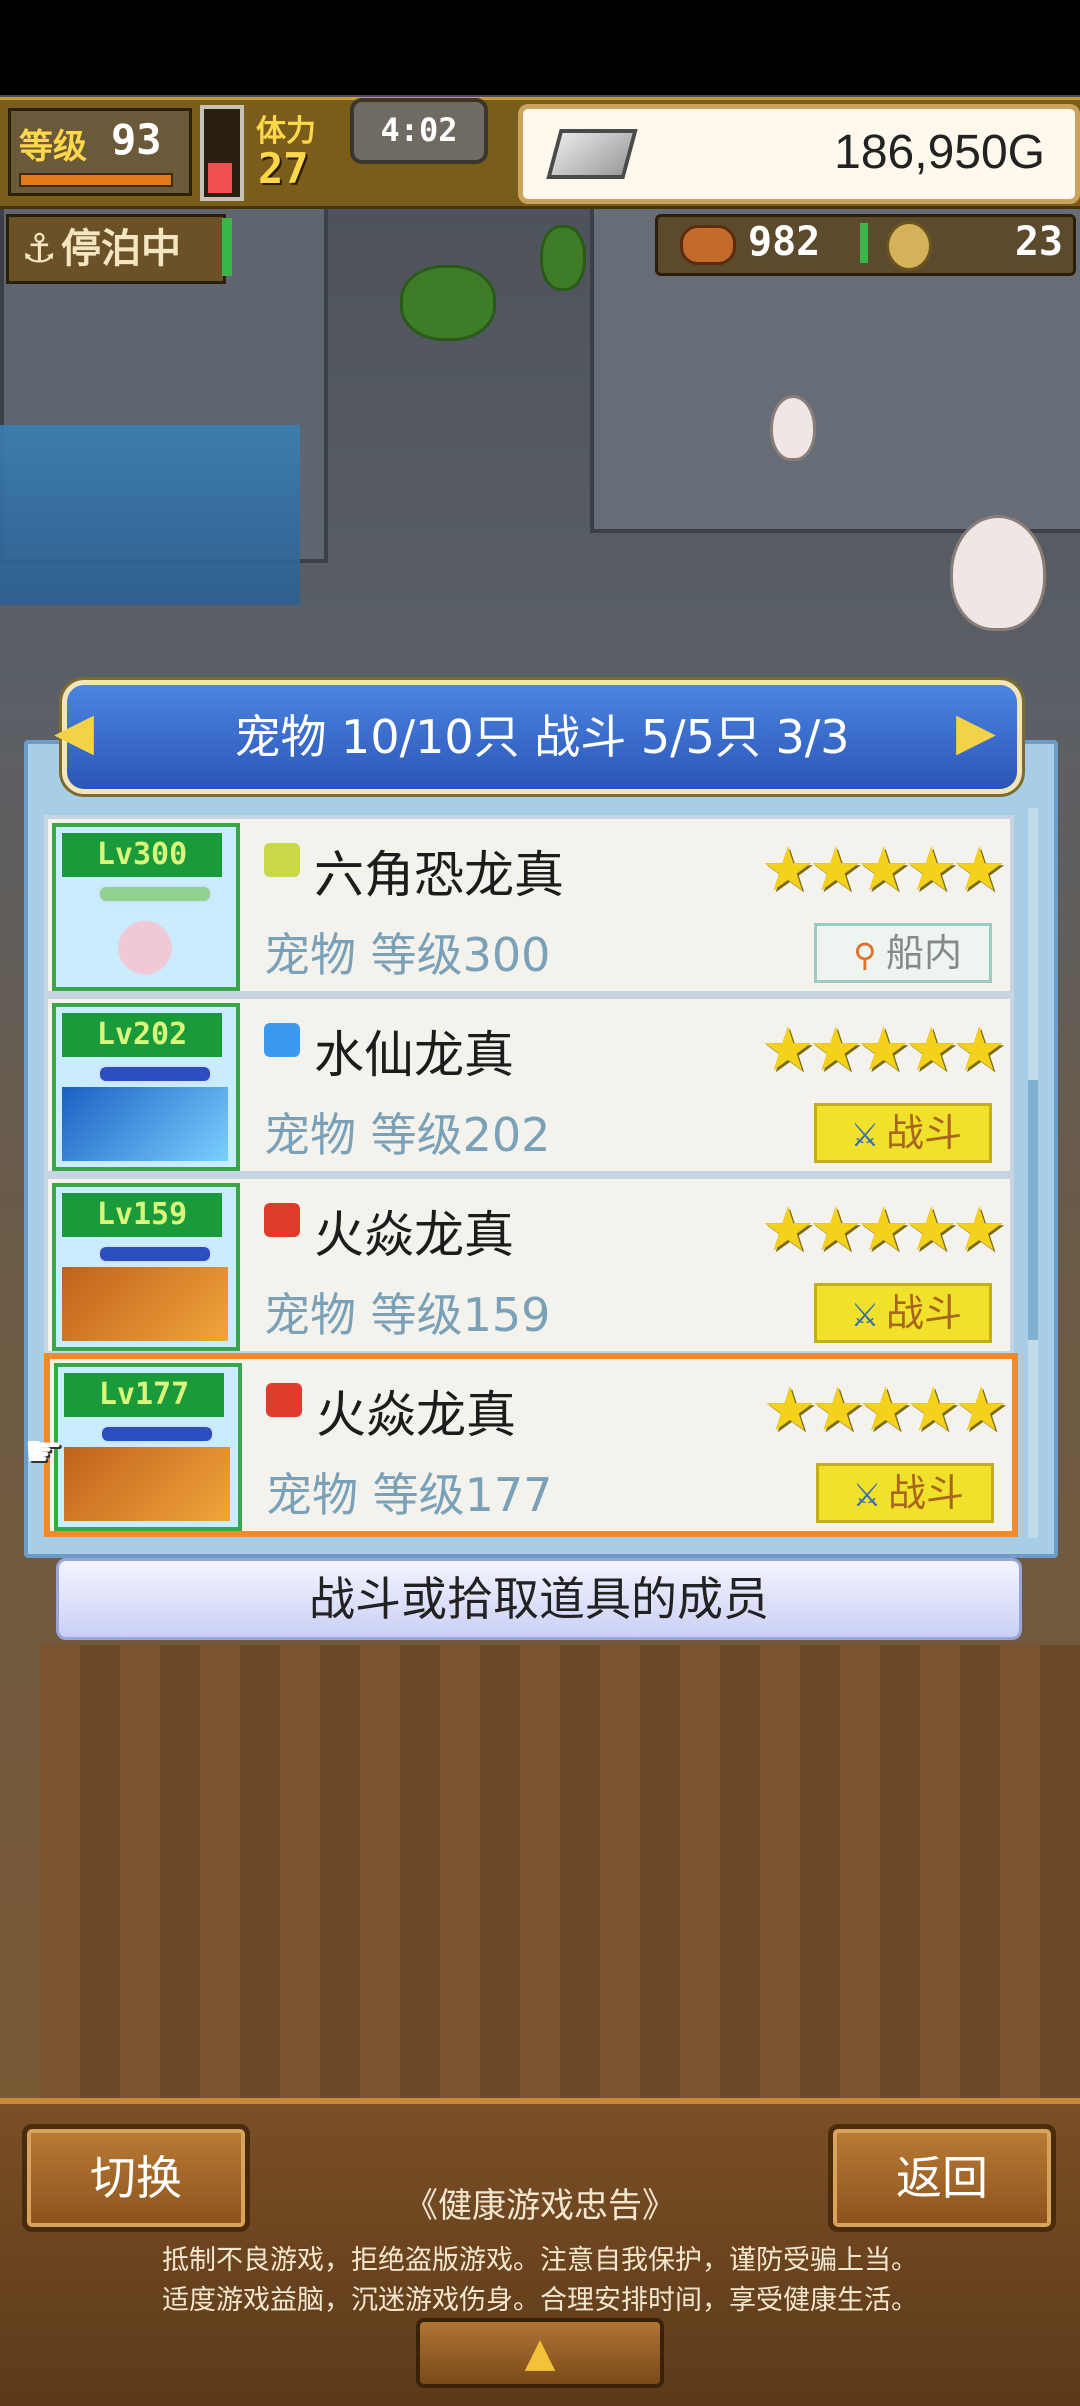 This screenshot has width=1080, height=2406. What do you see at coordinates (142, 855) in the screenshot?
I see `pet-lv-tag: Lv300` at bounding box center [142, 855].